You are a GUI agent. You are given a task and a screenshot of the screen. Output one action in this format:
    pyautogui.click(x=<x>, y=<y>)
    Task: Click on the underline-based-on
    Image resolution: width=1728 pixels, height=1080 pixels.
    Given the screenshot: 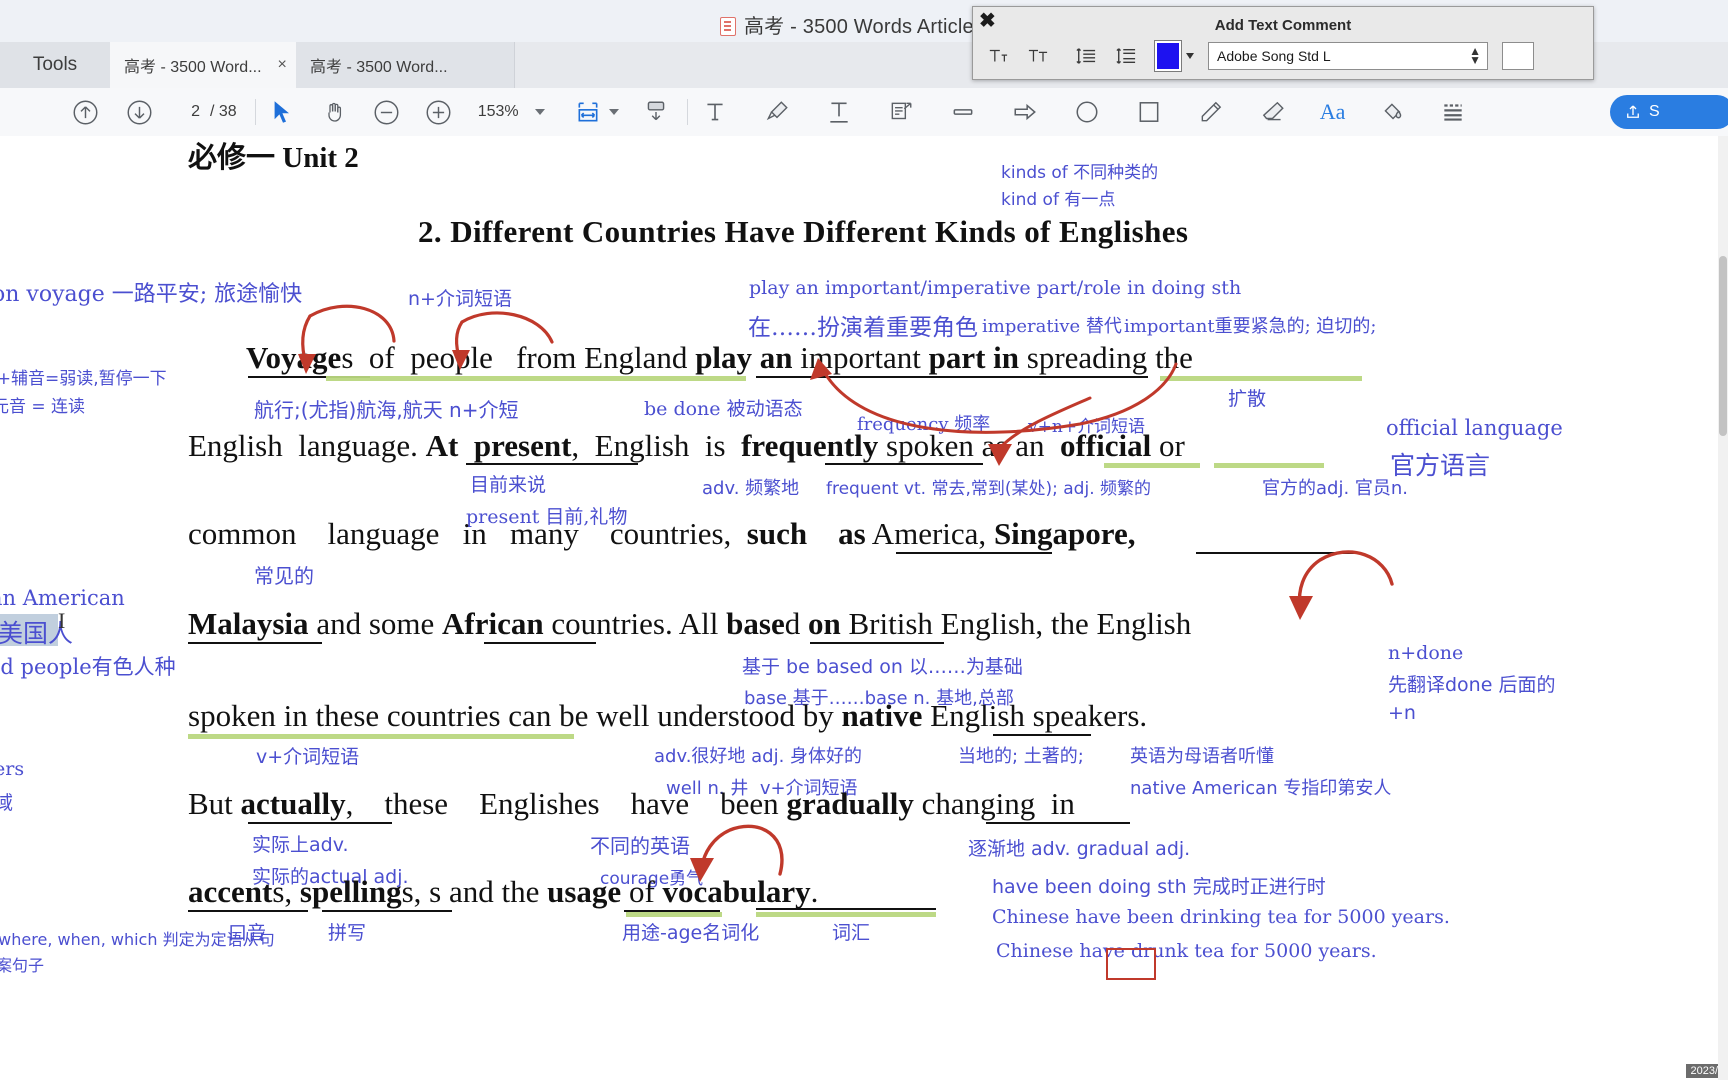 What is the action you would take?
    pyautogui.click(x=877, y=643)
    